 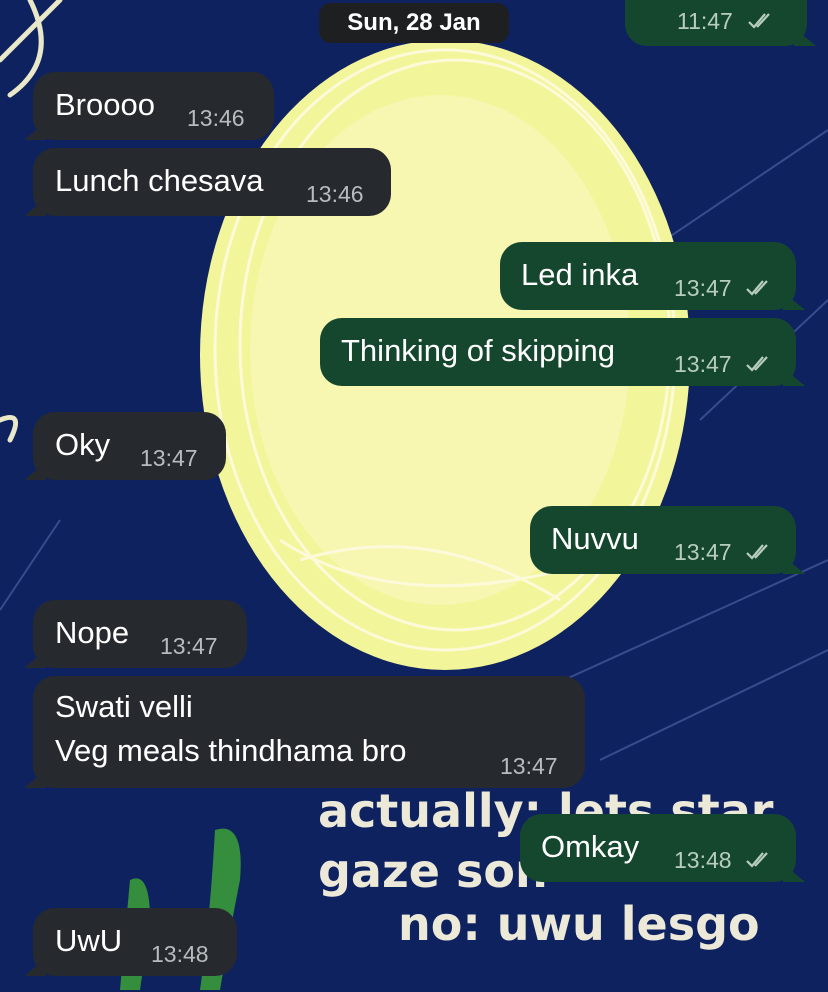 I want to click on doodle-line-3: no: uwu lesgo, so click(x=579, y=924).